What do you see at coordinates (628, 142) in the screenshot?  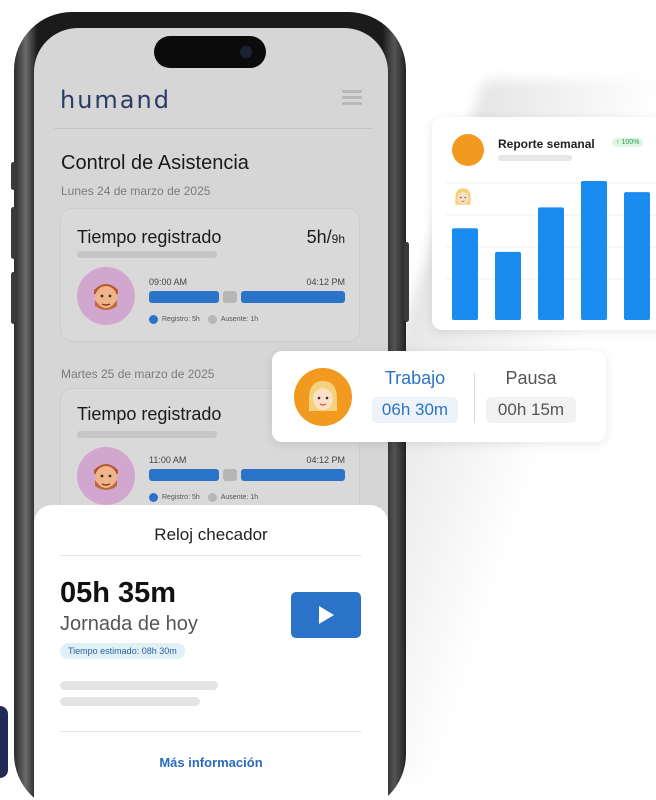 I see `growth-badge: ↑ 100%` at bounding box center [628, 142].